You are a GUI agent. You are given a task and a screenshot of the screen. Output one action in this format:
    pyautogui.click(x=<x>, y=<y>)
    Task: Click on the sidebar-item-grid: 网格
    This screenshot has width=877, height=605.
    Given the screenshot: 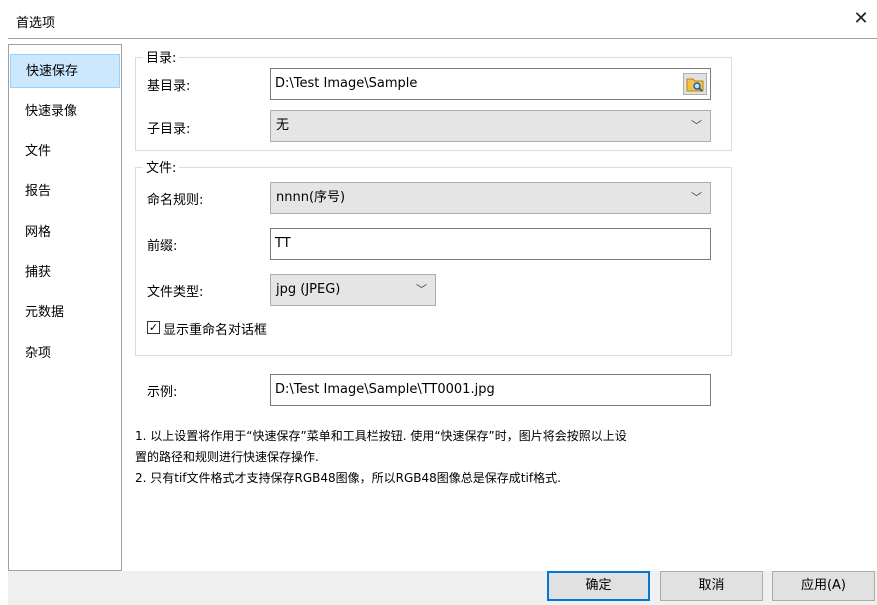 What is the action you would take?
    pyautogui.click(x=65, y=233)
    